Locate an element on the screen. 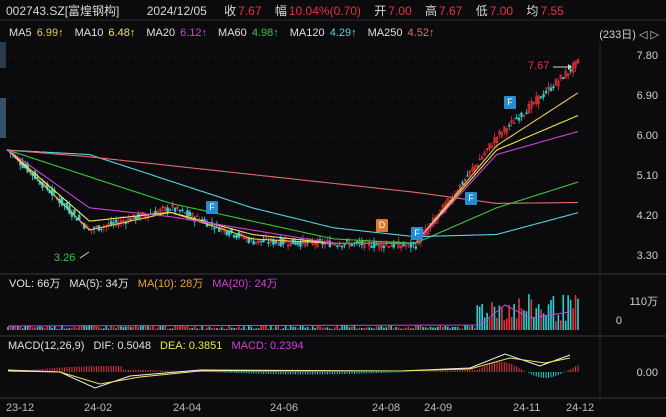 The width and height of the screenshot is (666, 417). date-tick-label: 24-06 is located at coordinates (284, 408).